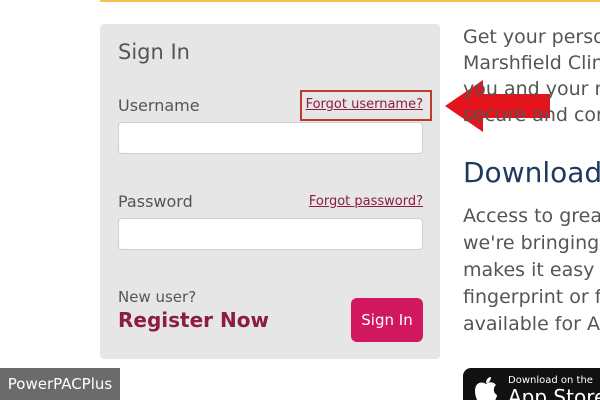  I want to click on apple-icon, so click(486, 388).